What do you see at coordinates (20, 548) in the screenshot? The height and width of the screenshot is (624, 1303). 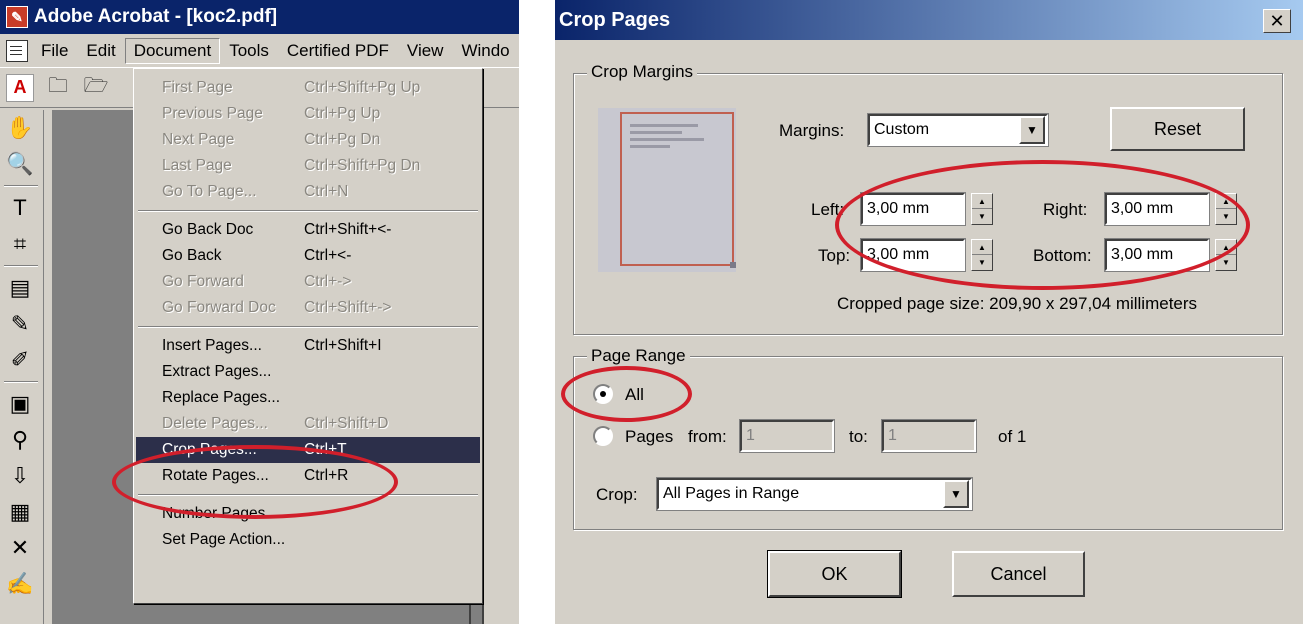 I see `resize-tool-icon: ✕` at bounding box center [20, 548].